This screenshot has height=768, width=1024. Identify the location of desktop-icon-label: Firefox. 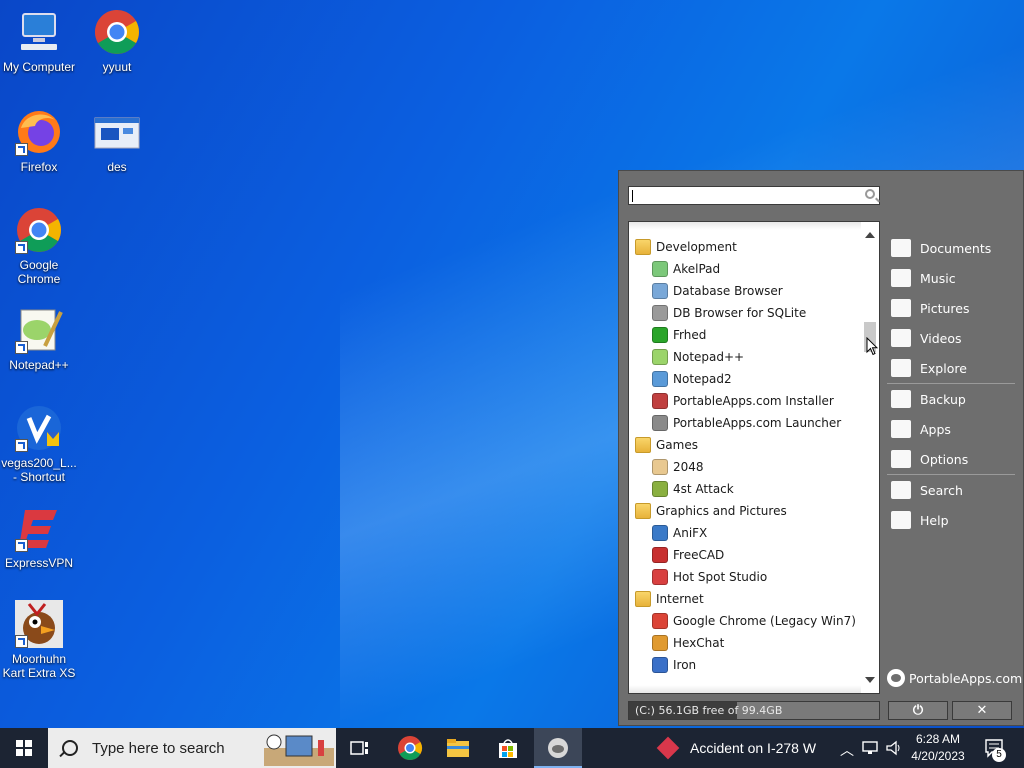
(39, 167).